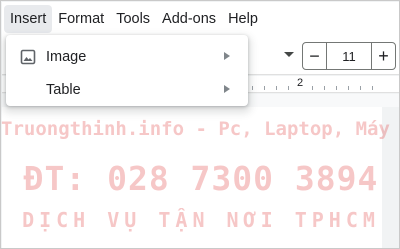 Image resolution: width=400 pixels, height=249 pixels. I want to click on image-icon, so click(28, 56).